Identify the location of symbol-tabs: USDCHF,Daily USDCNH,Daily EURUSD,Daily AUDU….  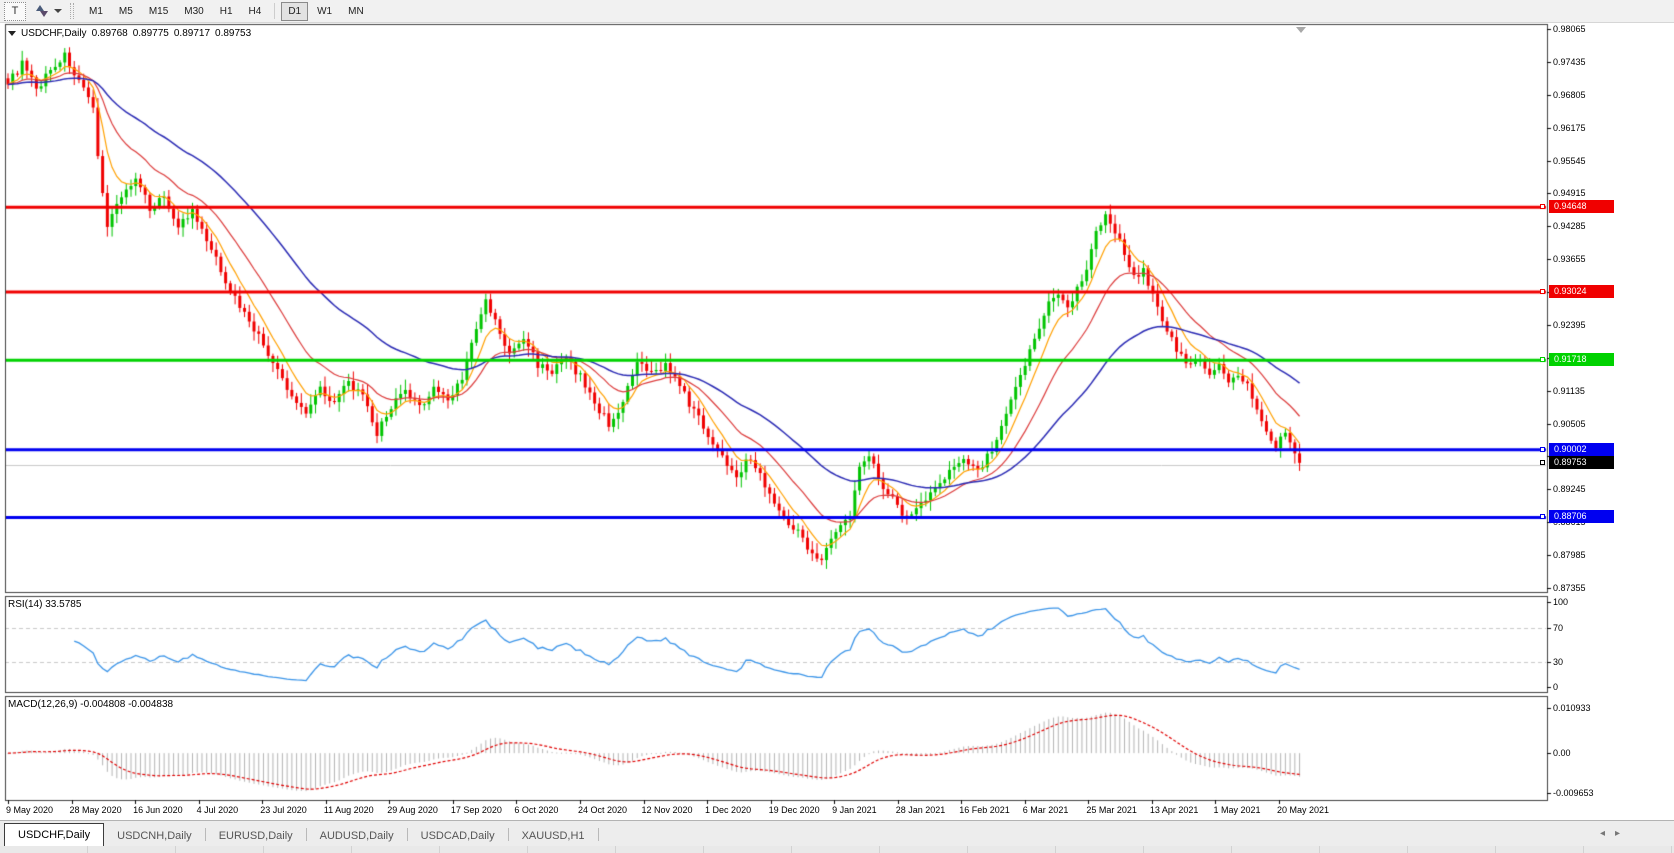
(299, 834).